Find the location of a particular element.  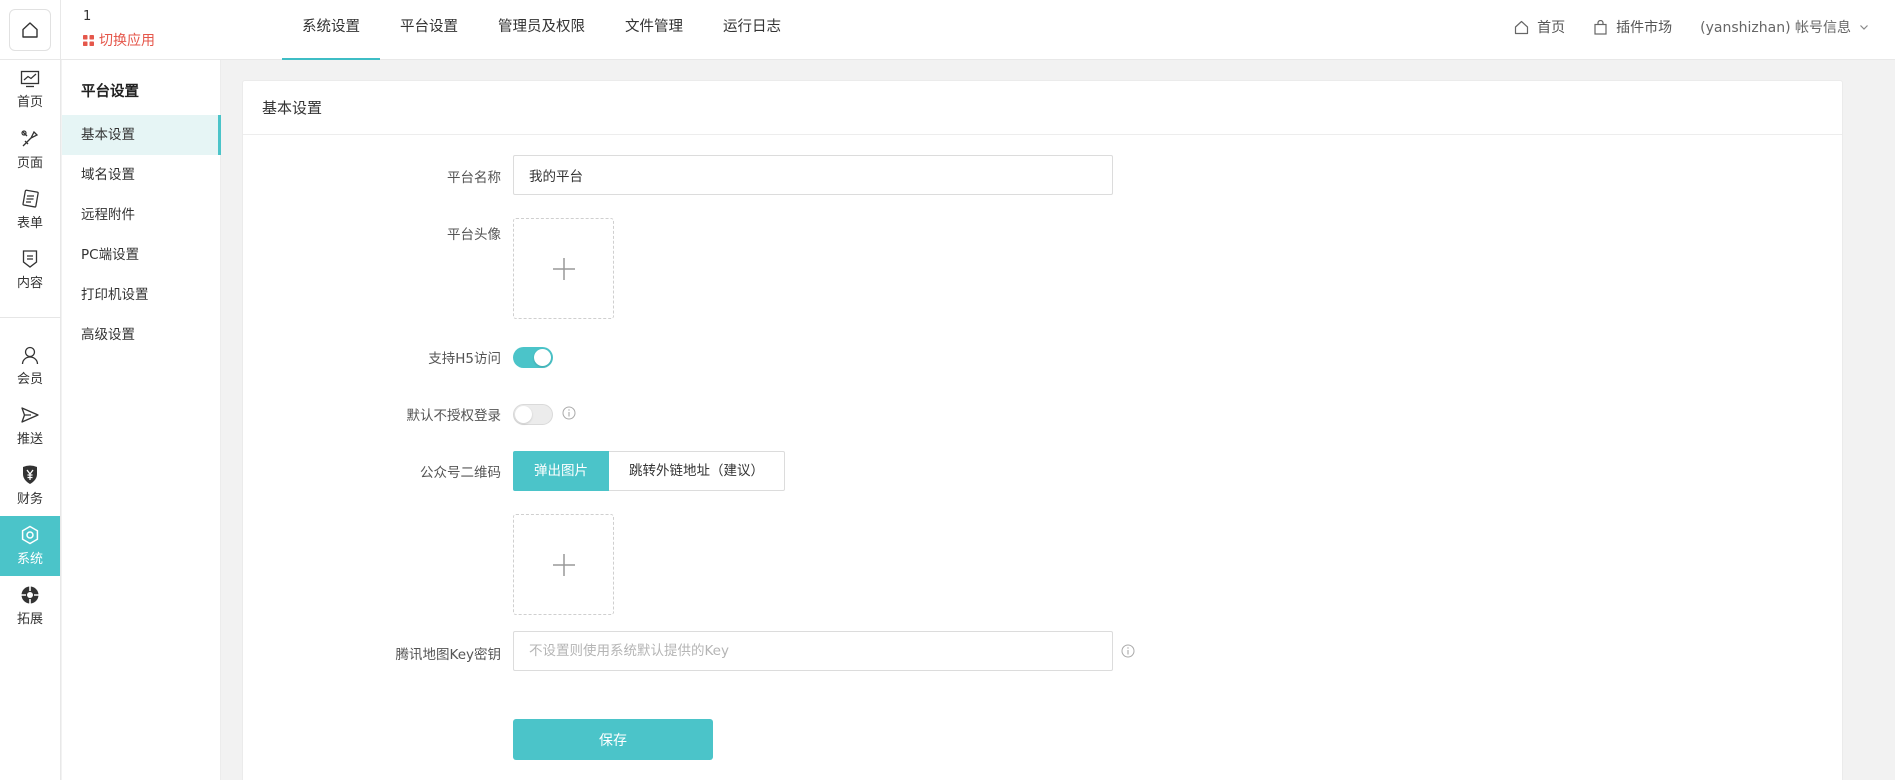

account-label: (yanshizhan) 帐号信息 is located at coordinates (1775, 28).